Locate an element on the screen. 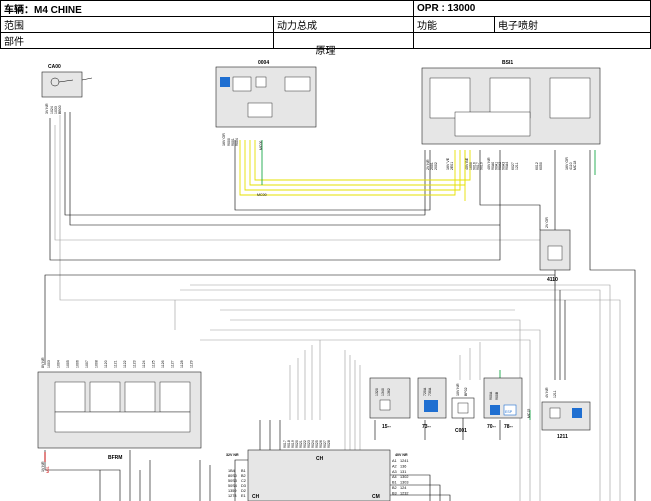  bfrm-component: BFRM 8V NR 1V NR is located at coordinates (119, 414).